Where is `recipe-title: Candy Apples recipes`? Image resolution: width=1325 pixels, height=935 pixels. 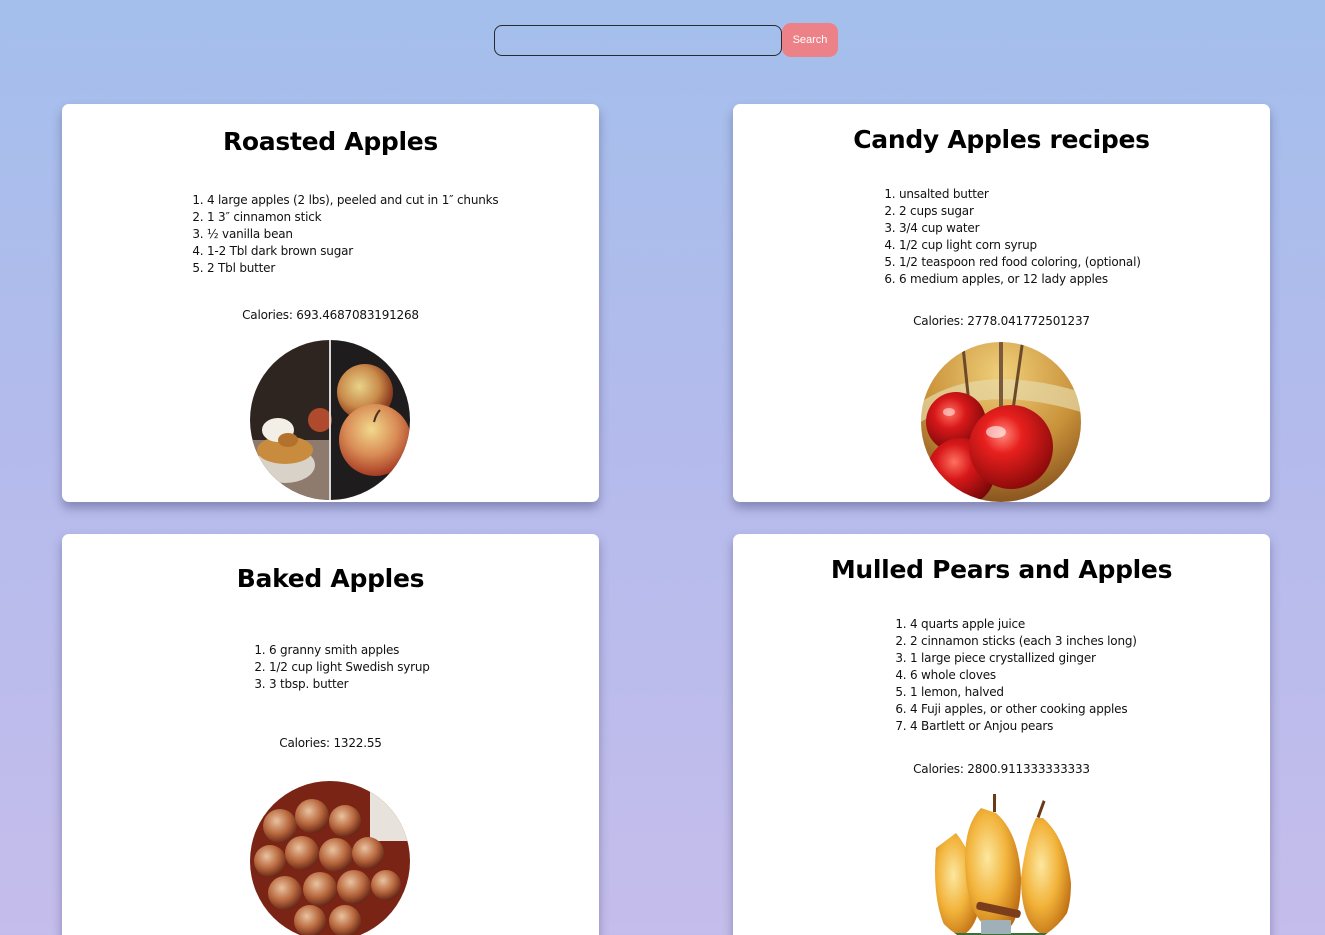
recipe-title: Candy Apples recipes is located at coordinates (1001, 139).